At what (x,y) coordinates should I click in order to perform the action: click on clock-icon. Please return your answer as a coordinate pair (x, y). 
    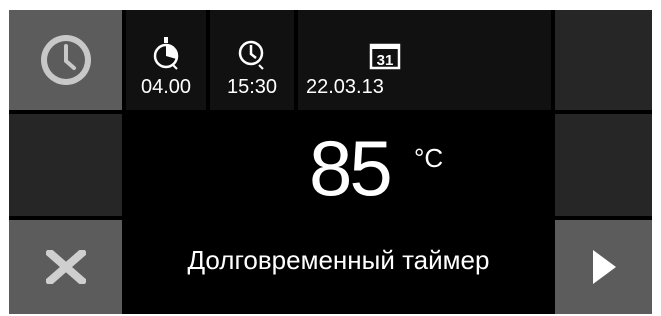
    Looking at the image, I should click on (65, 60).